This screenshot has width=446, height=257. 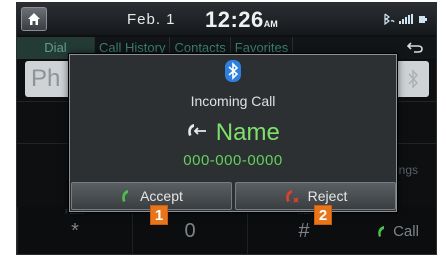 I want to click on clock: 12:26AM, so click(x=241, y=20).